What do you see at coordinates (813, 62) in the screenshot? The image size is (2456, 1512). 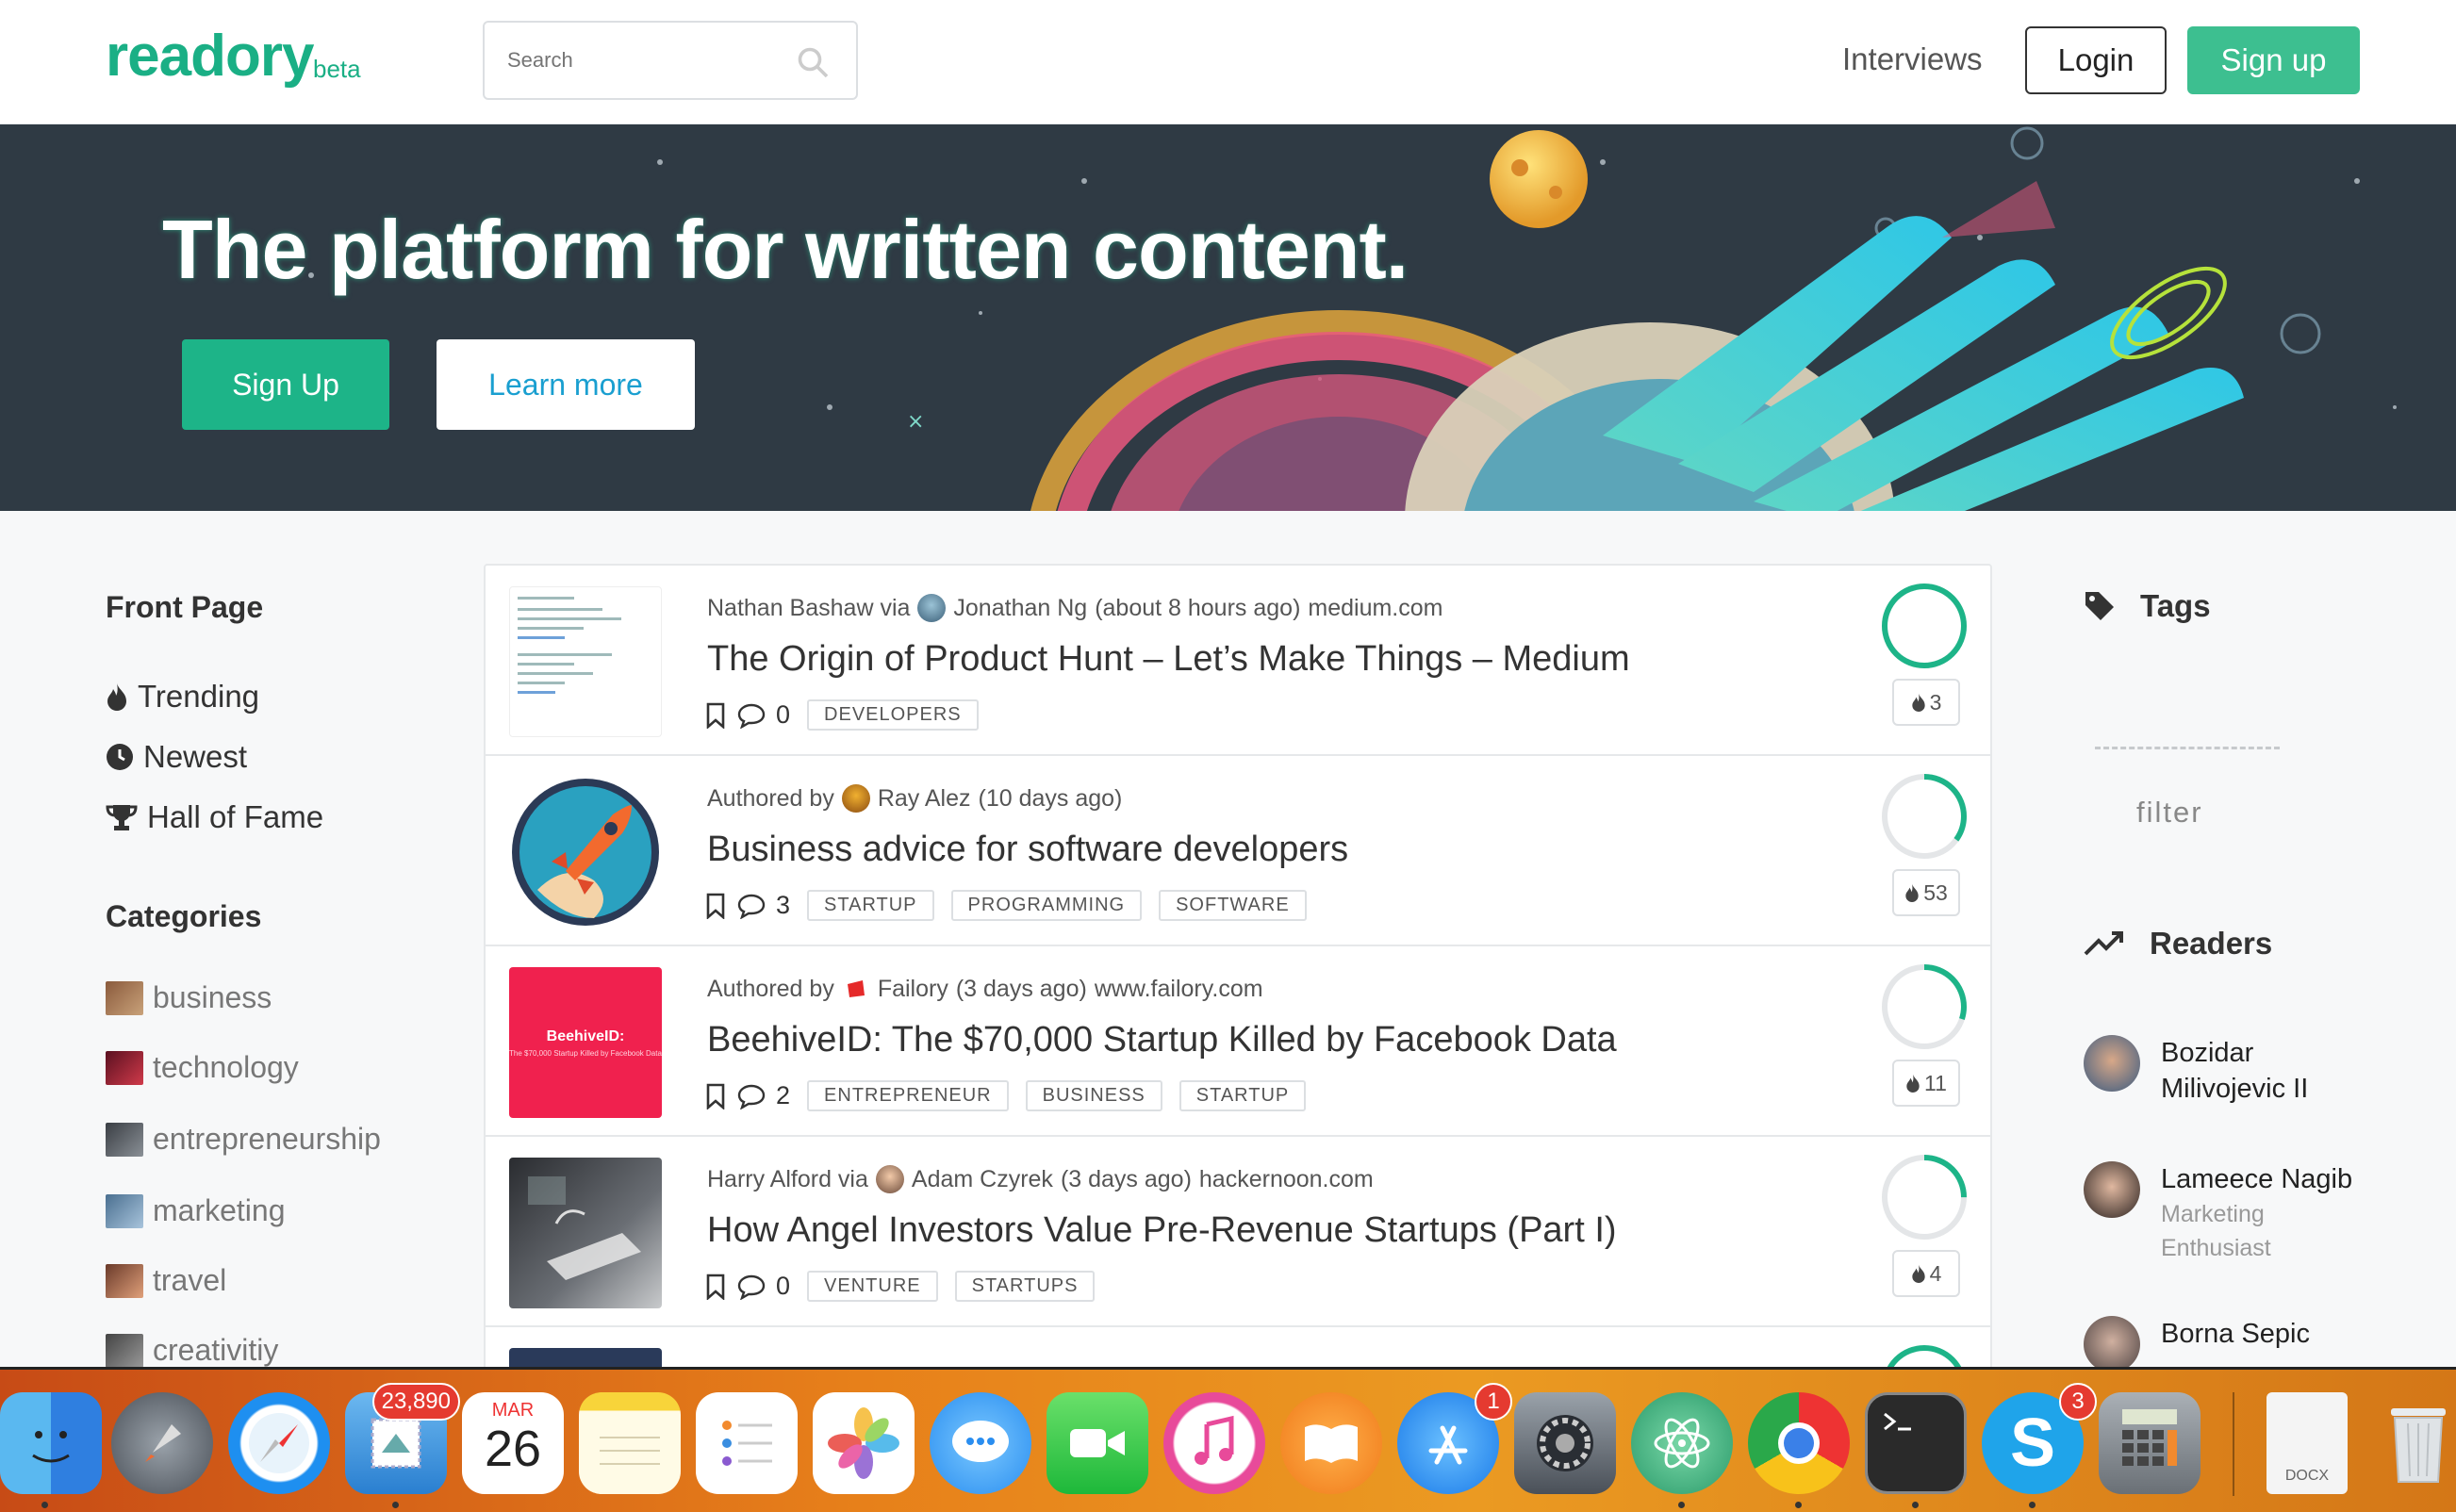 I see `search-icon` at bounding box center [813, 62].